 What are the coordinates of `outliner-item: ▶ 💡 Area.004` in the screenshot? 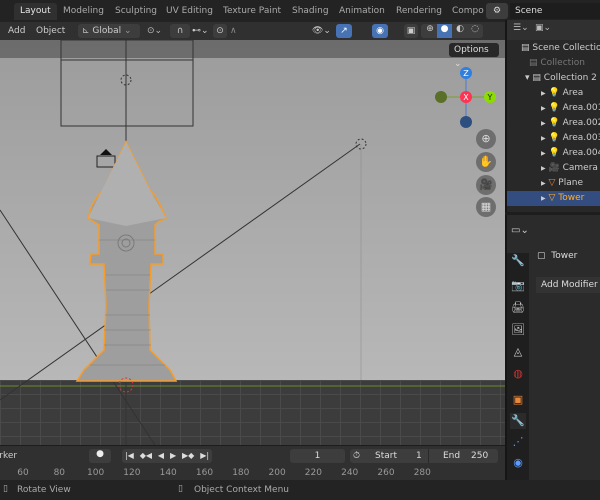 It's located at (553, 153).